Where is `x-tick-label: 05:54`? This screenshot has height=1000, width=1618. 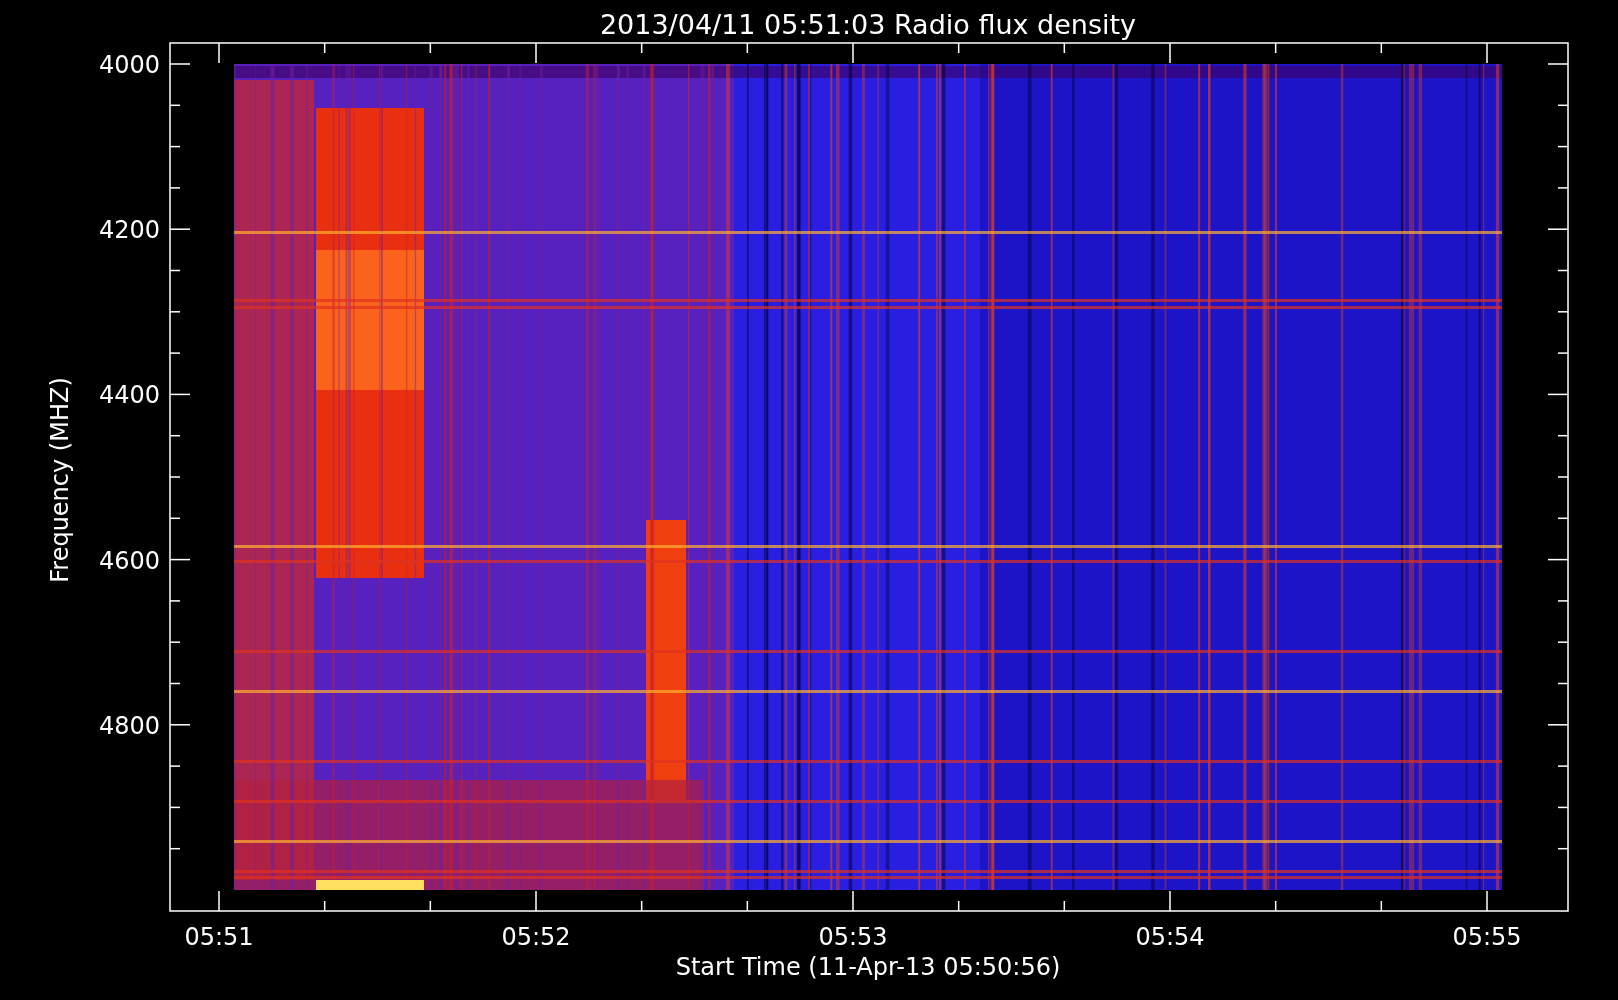
x-tick-label: 05:54 is located at coordinates (1170, 937).